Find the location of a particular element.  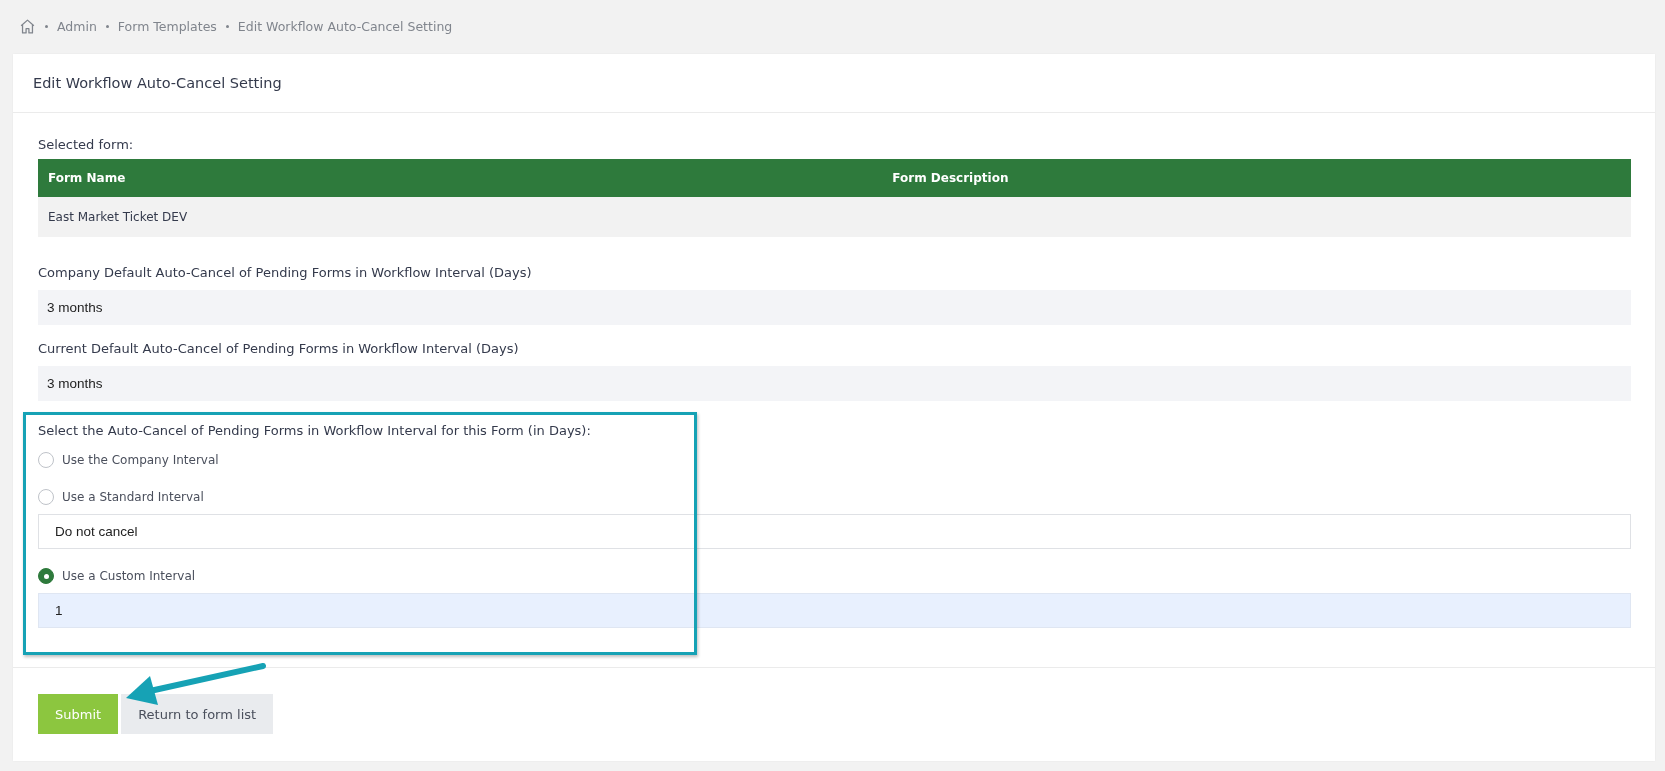

return-button: Return to form list is located at coordinates (197, 714).